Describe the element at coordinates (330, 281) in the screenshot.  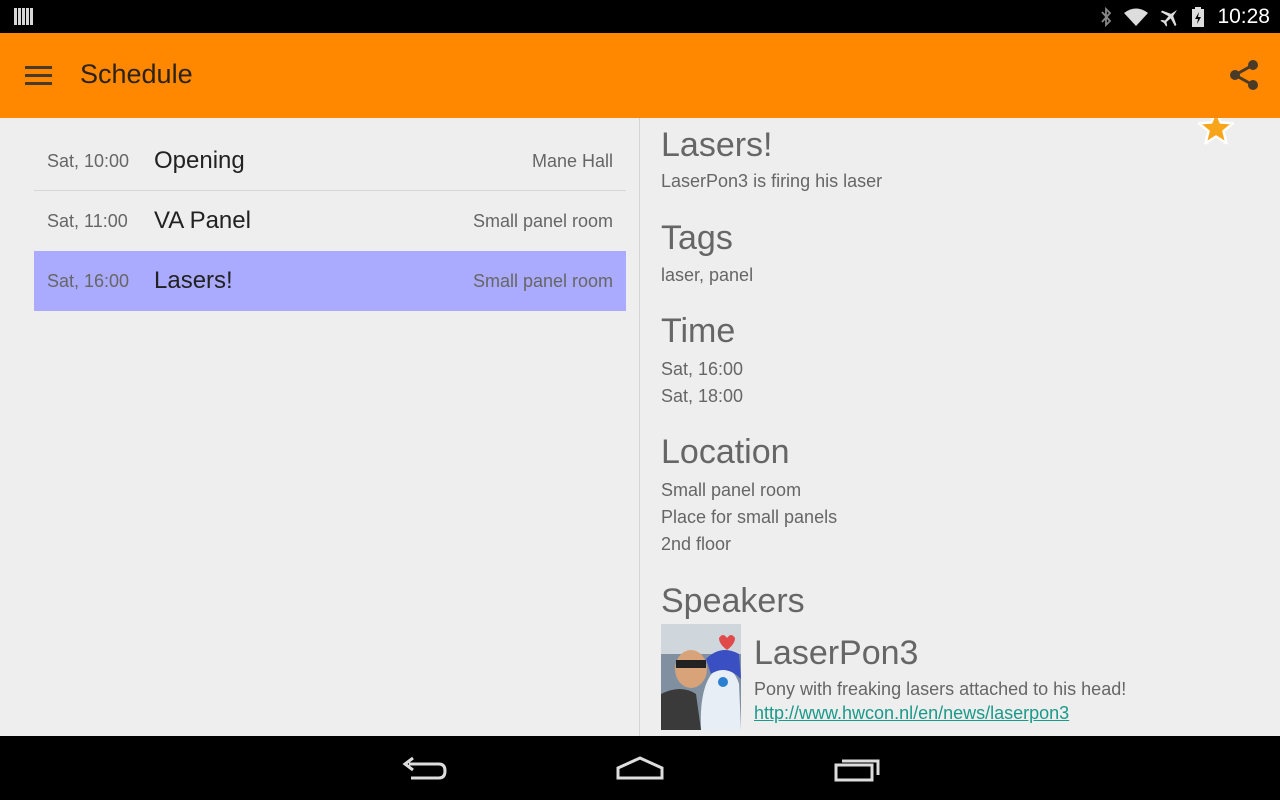
I see `list-item-selected: Sat, 16:00 Lasers! Small panel room` at that location.